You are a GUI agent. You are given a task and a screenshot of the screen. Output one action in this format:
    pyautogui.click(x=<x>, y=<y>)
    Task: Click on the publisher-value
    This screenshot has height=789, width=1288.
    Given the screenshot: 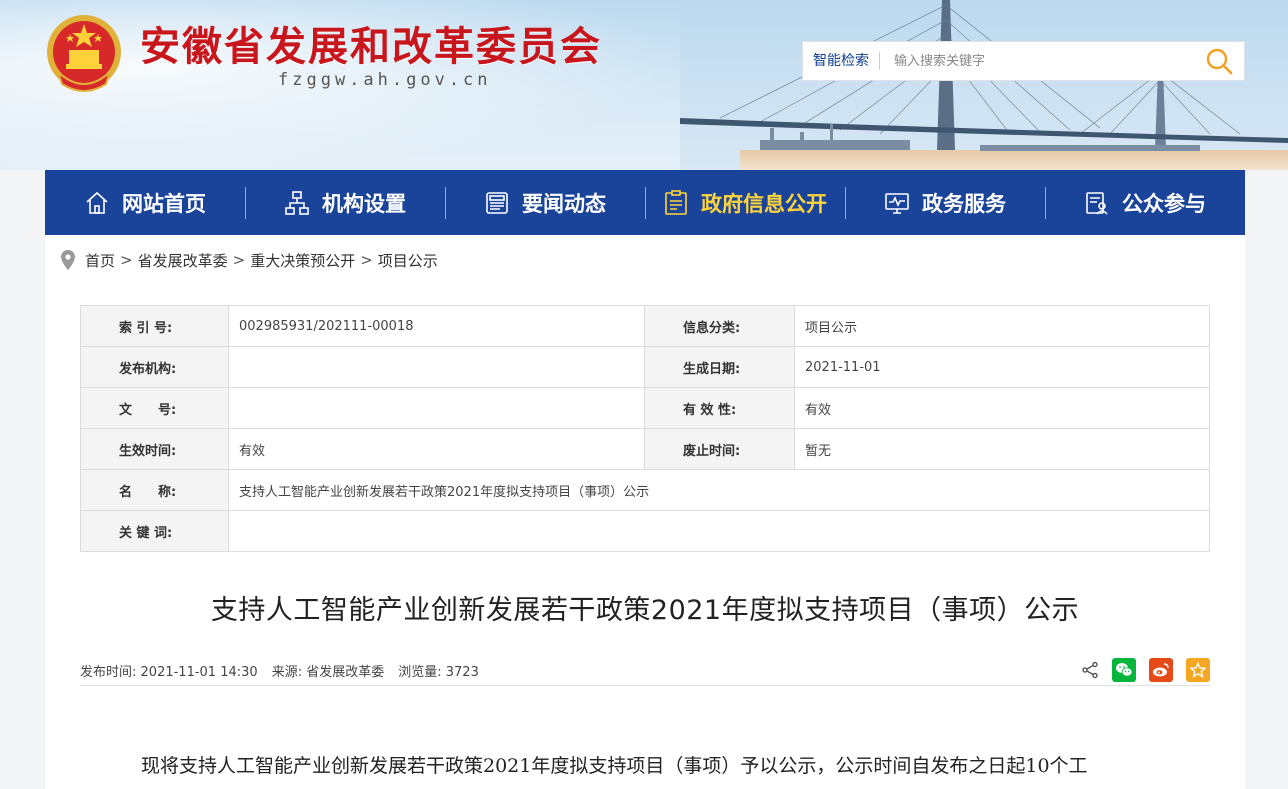 What is the action you would take?
    pyautogui.click(x=436, y=367)
    